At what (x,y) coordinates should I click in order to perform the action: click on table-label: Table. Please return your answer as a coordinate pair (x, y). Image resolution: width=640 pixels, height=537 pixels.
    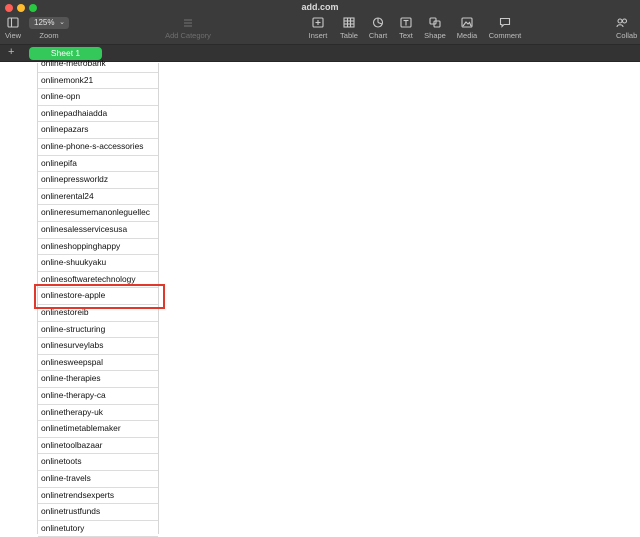
    Looking at the image, I should click on (349, 35).